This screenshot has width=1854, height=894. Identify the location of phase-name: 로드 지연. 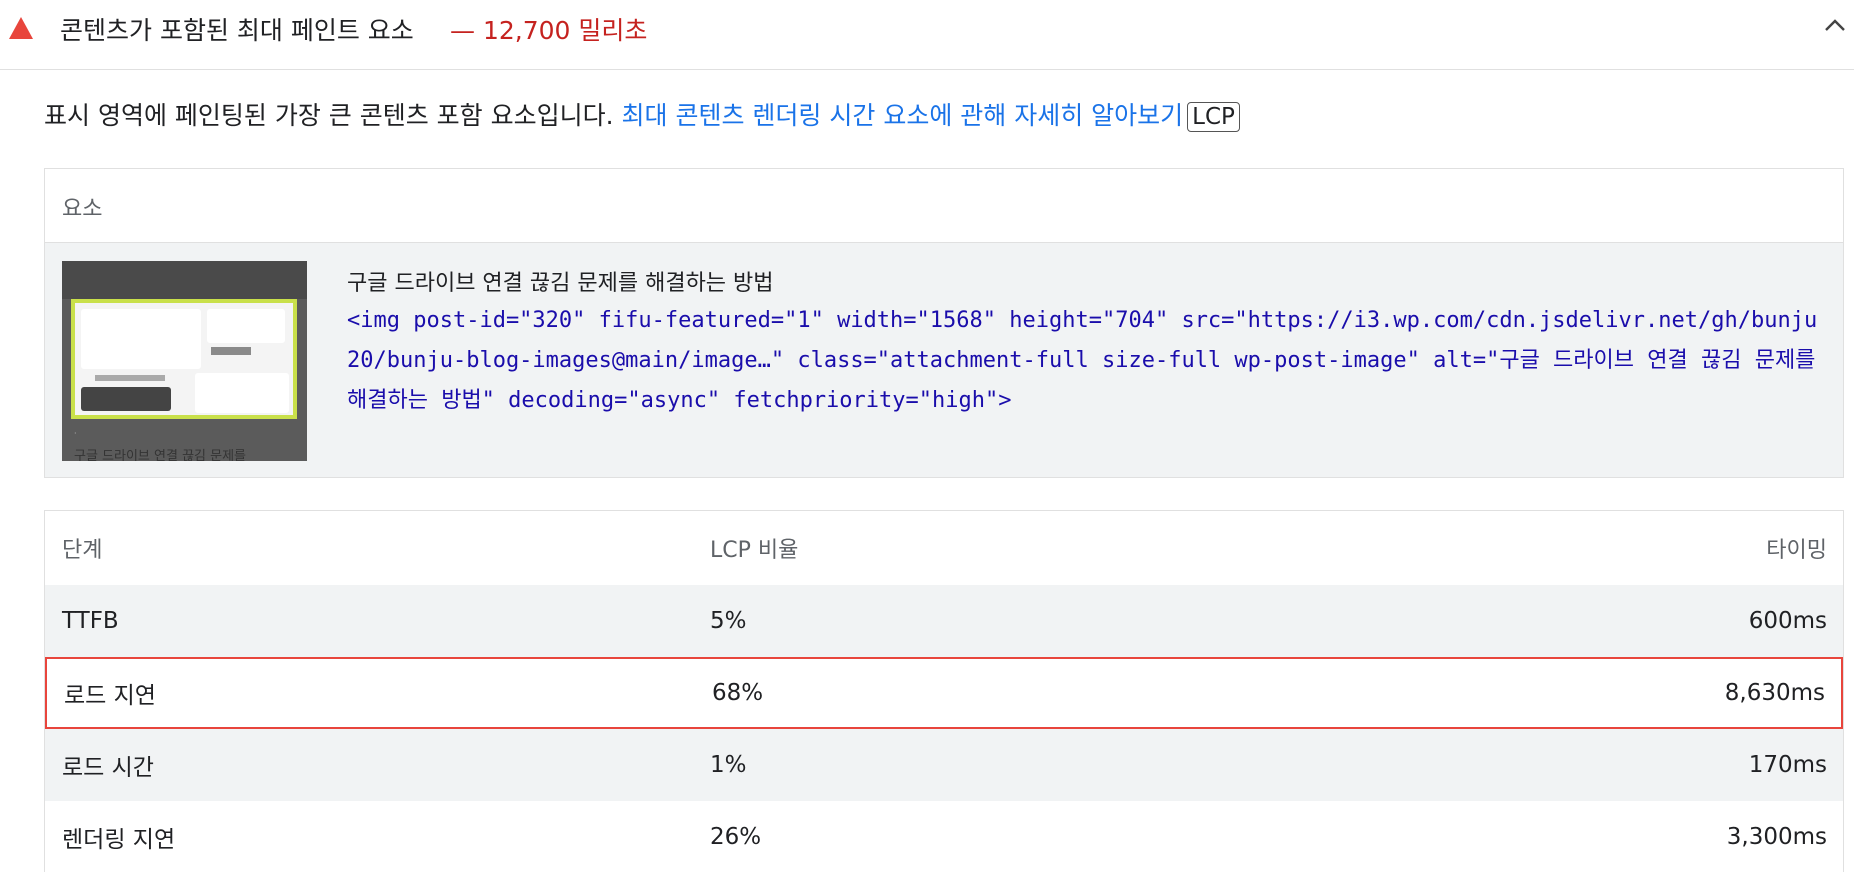
(110, 696).